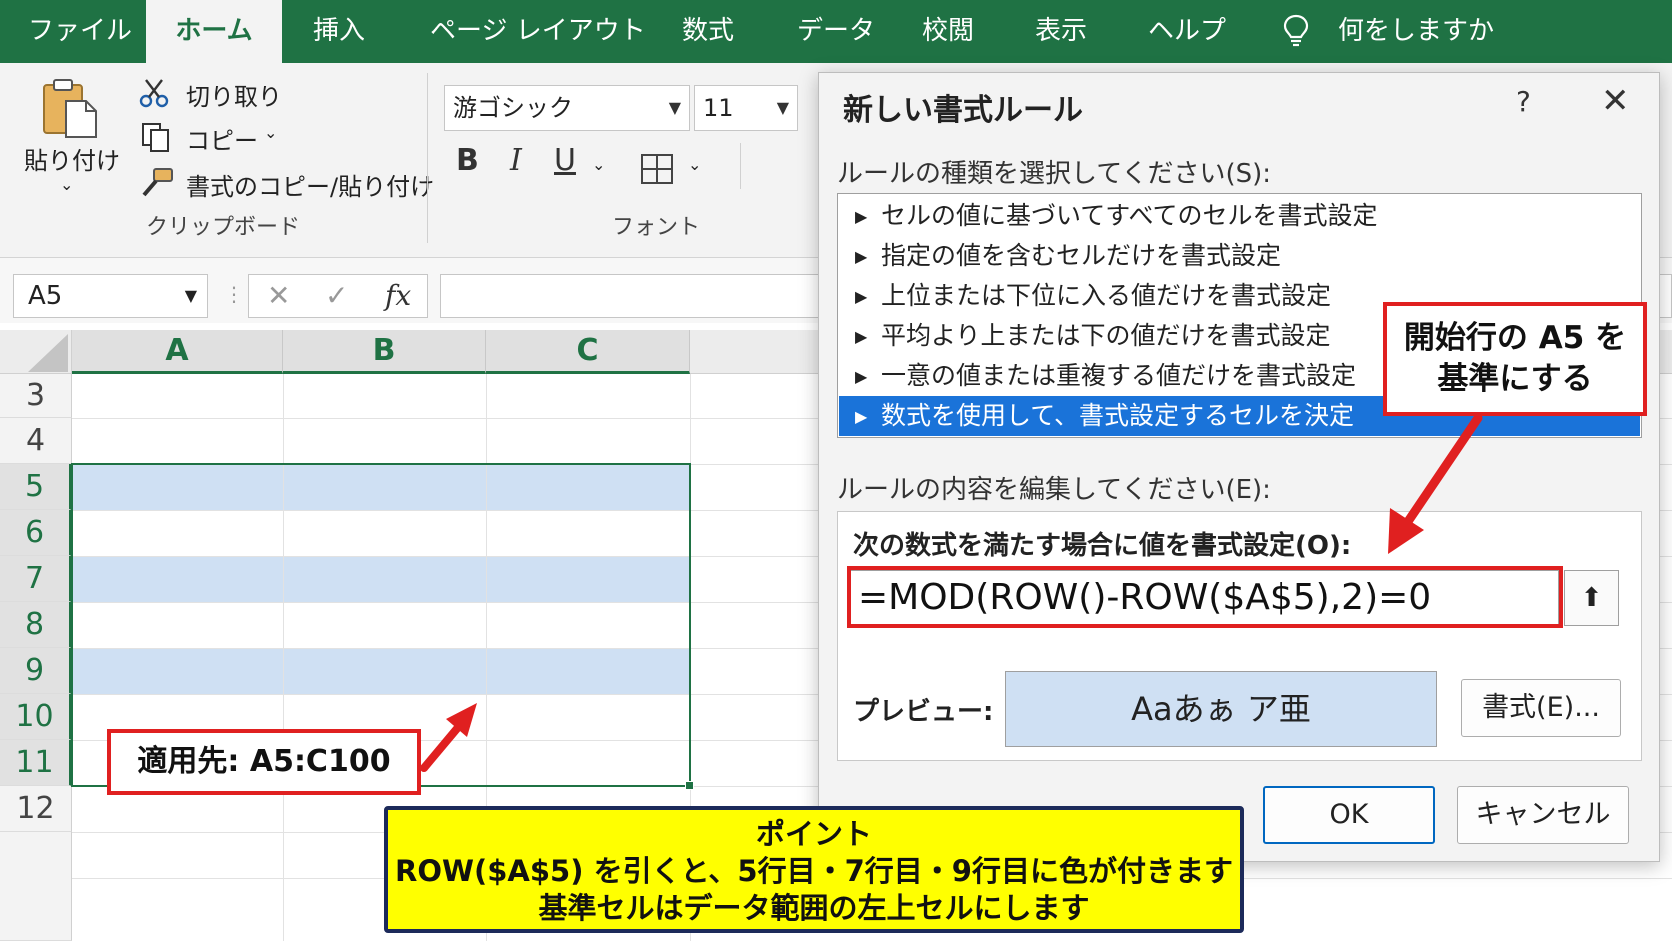 This screenshot has width=1672, height=941. Describe the element at coordinates (746, 108) in the screenshot. I see `font-size-select: 11 ▼` at that location.